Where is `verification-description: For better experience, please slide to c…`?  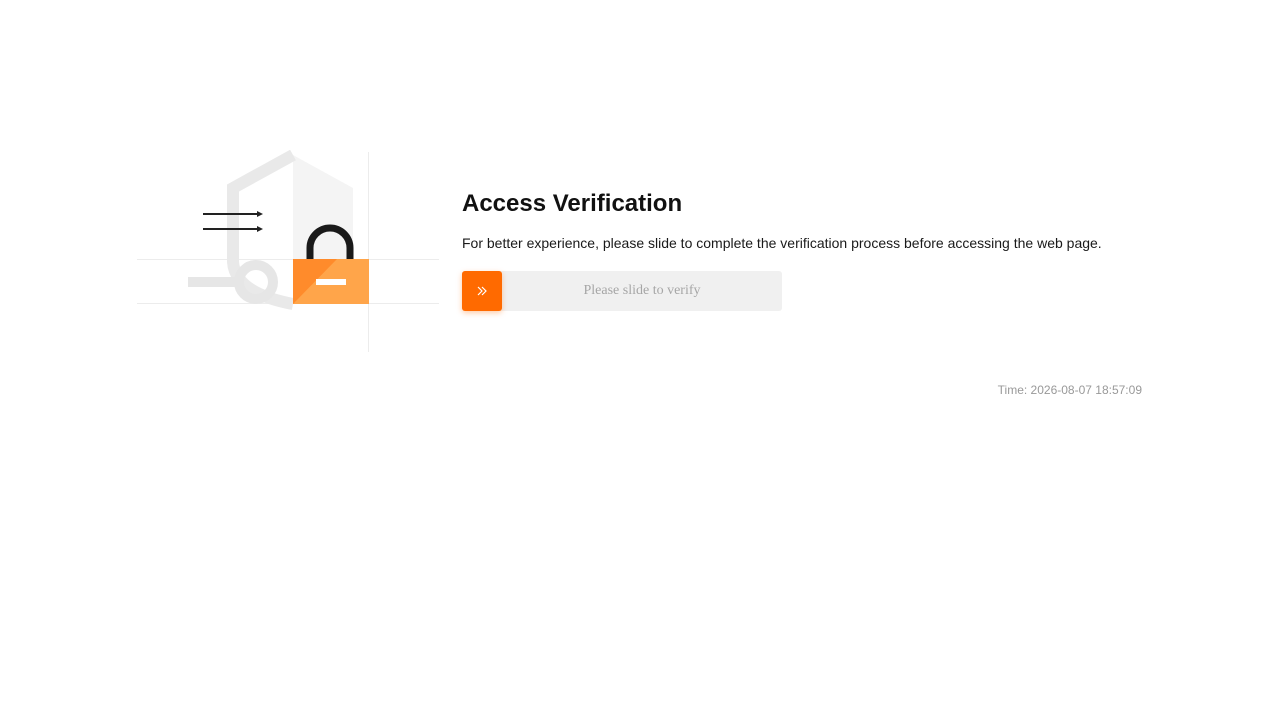
verification-description: For better experience, please slide to c… is located at coordinates (782, 243).